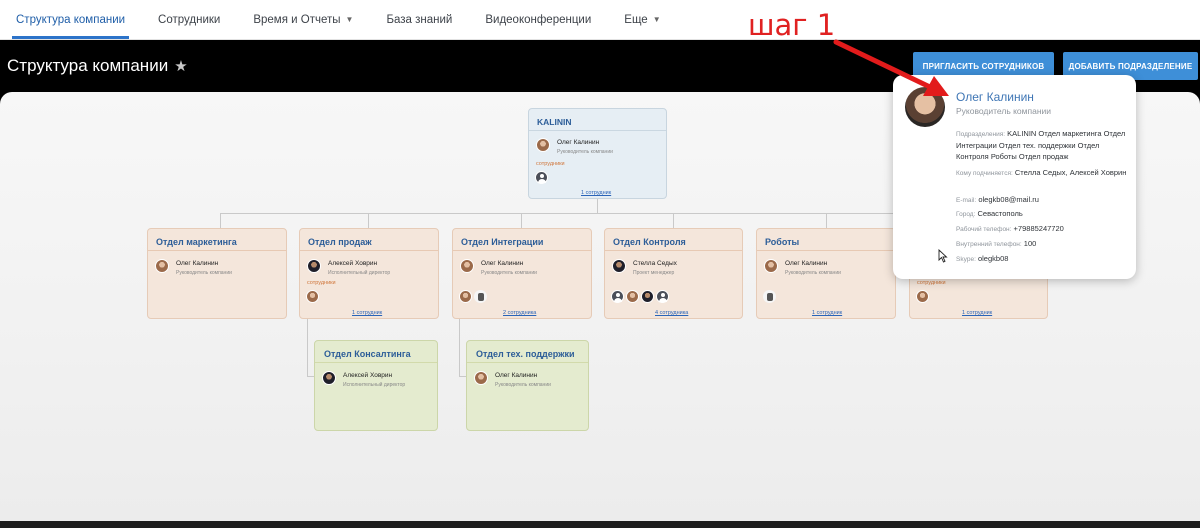 This screenshot has width=1200, height=528. What do you see at coordinates (180, 66) in the screenshot?
I see `star-icon: ★` at bounding box center [180, 66].